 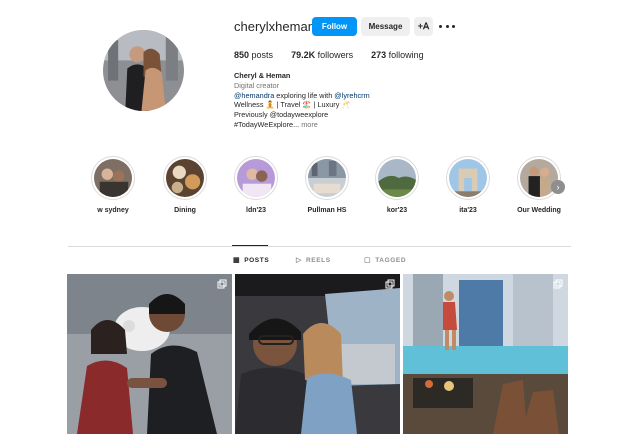 I want to click on highlight-label: ita'23, so click(x=468, y=210).